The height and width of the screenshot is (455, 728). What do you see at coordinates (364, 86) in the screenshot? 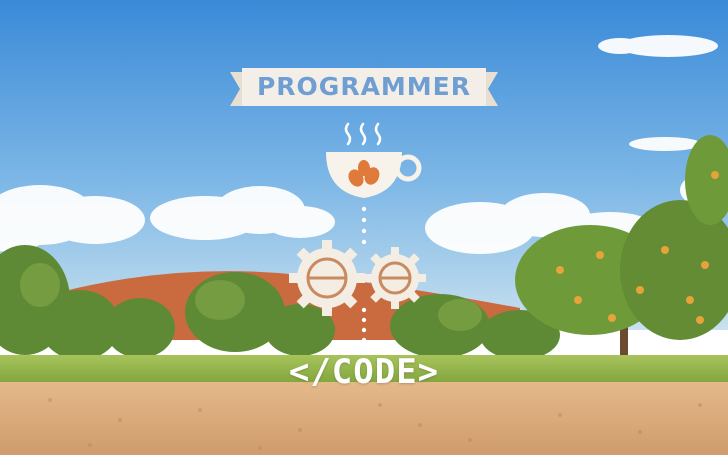
I see `banner-title: PROGRAMMER` at bounding box center [364, 86].